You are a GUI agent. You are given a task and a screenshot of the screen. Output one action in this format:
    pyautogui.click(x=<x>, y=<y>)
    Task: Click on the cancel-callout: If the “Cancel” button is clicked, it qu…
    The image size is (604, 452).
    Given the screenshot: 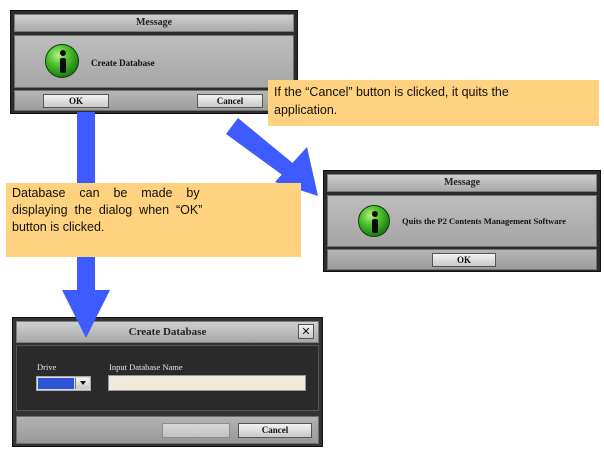 What is the action you would take?
    pyautogui.click(x=433, y=103)
    